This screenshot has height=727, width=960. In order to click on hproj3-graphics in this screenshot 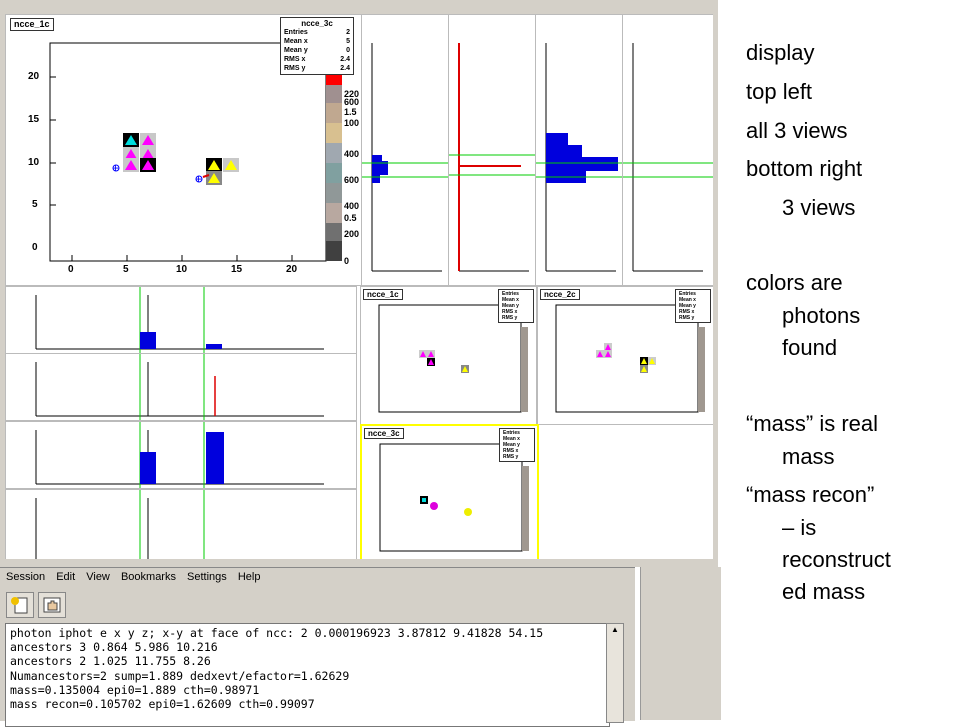, I will do `click(179, 455)`.